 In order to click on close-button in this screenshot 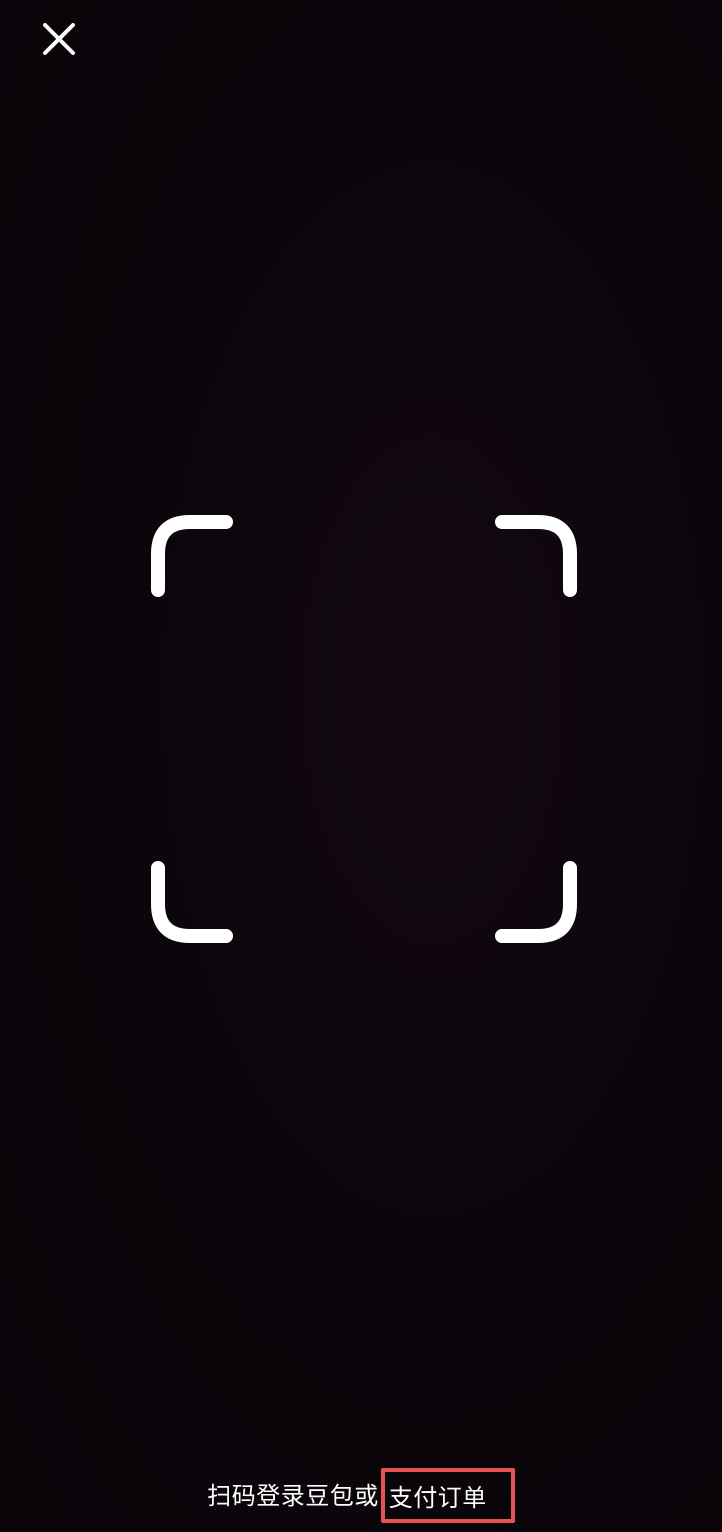, I will do `click(59, 39)`.